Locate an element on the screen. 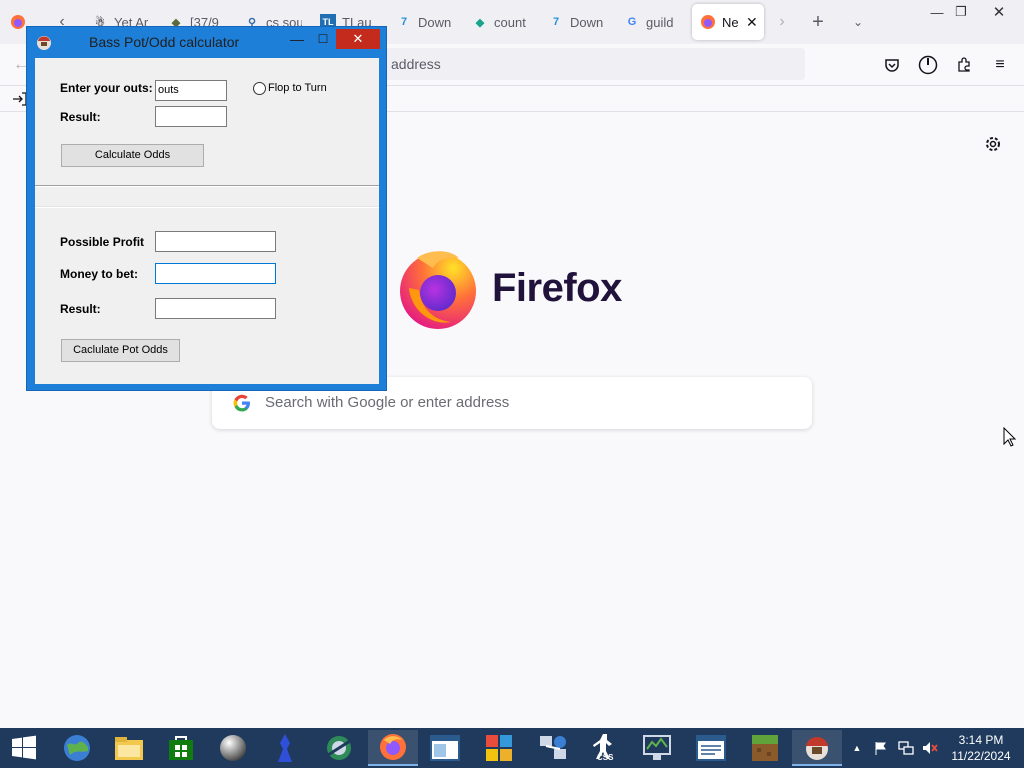  possible-profit-label: Possible Profit is located at coordinates (102, 242).